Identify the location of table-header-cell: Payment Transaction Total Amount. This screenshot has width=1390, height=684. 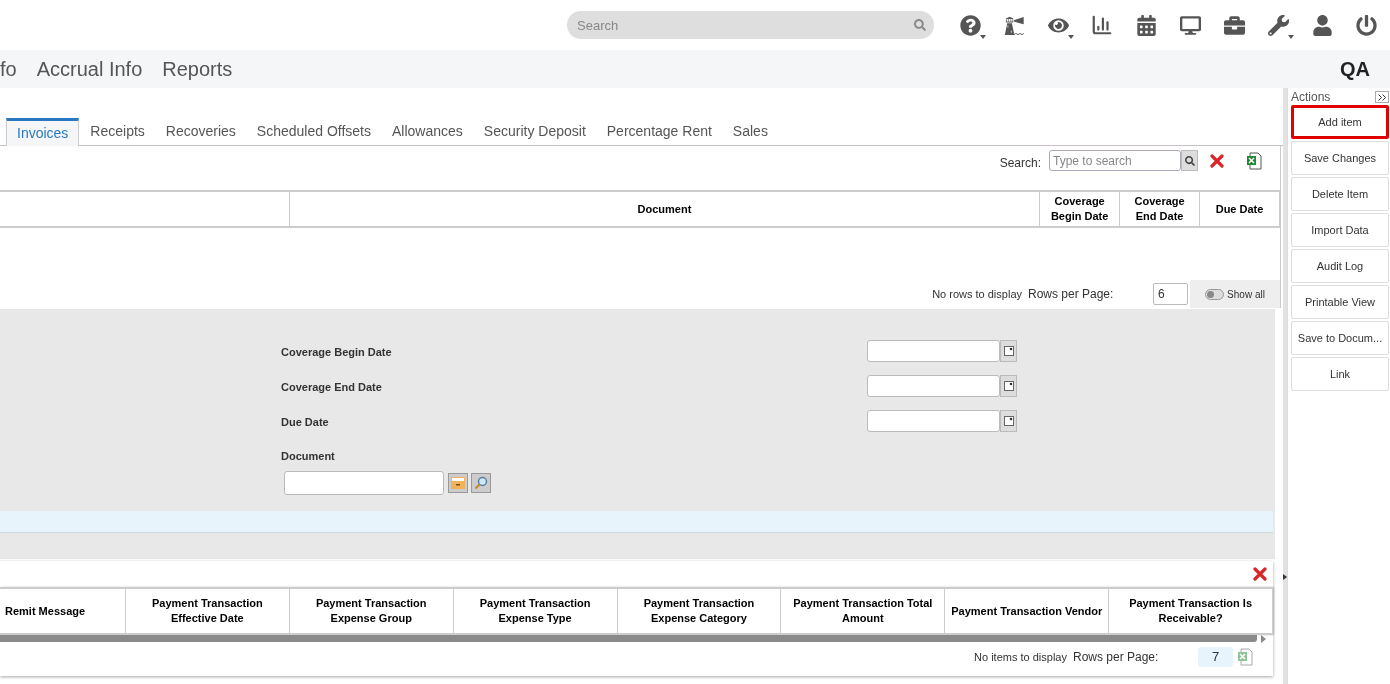
(863, 611).